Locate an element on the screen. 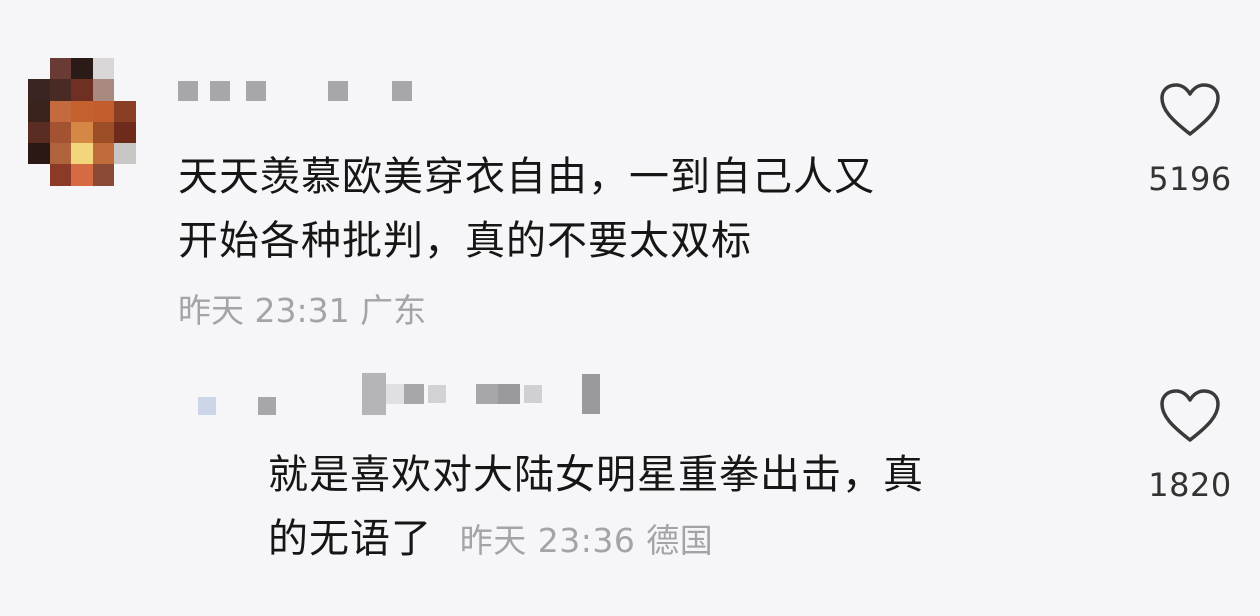 The height and width of the screenshot is (616, 1260). comment-text-line: 的无语了 昨天 23:36 德国 is located at coordinates (688, 540).